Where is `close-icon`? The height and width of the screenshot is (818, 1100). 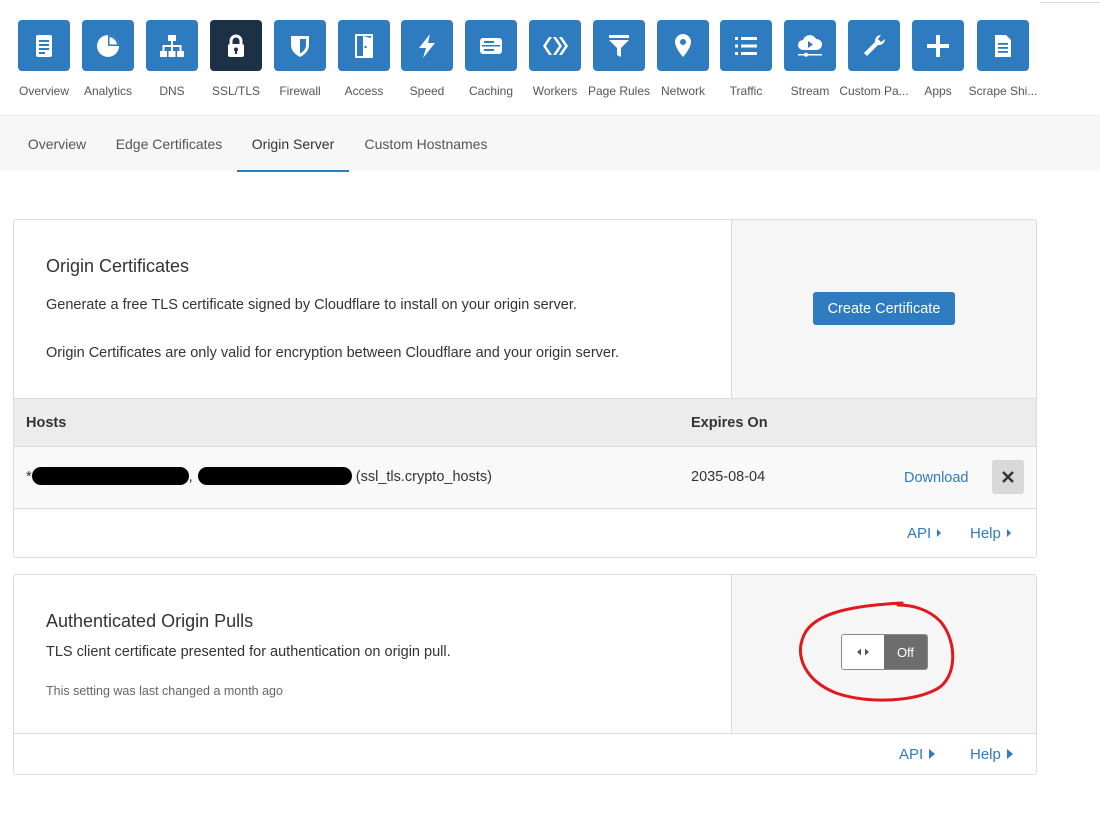
close-icon is located at coordinates (1008, 477).